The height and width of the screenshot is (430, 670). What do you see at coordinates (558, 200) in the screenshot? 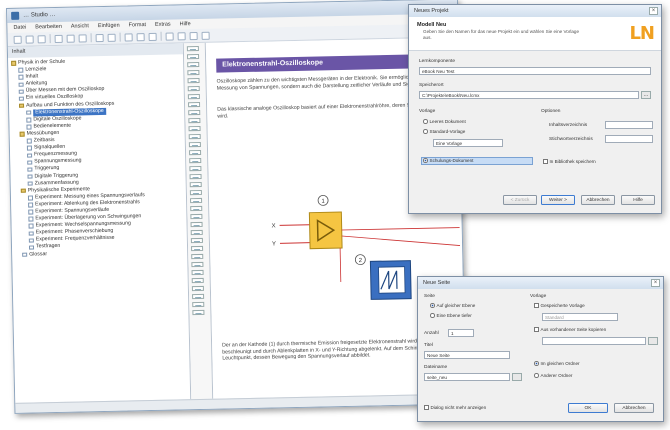
I see `next-button: Weiter >` at bounding box center [558, 200].